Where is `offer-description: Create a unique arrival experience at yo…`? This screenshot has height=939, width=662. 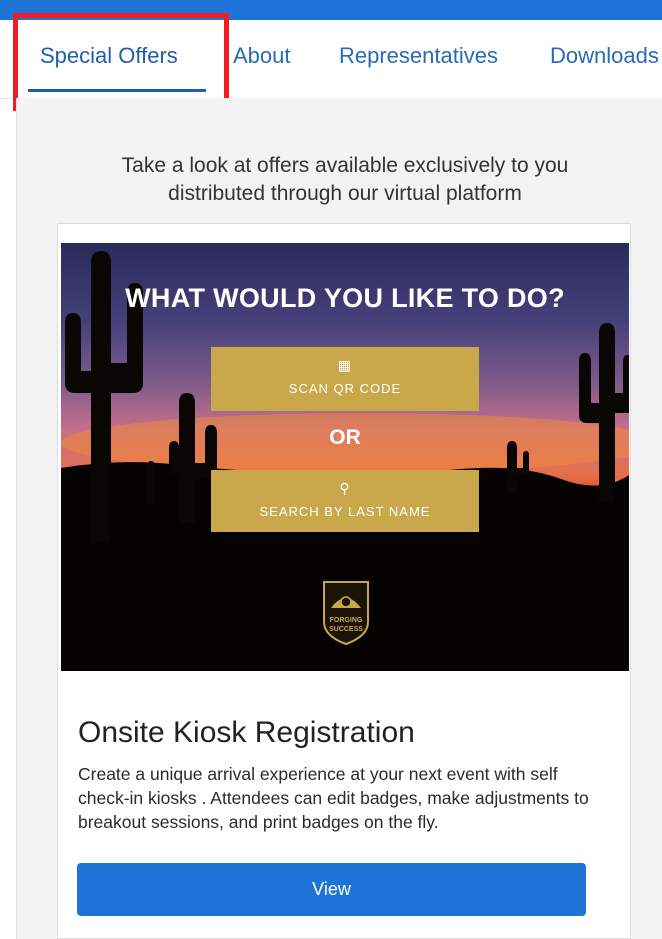 offer-description: Create a unique arrival experience at yo… is located at coordinates (333, 798).